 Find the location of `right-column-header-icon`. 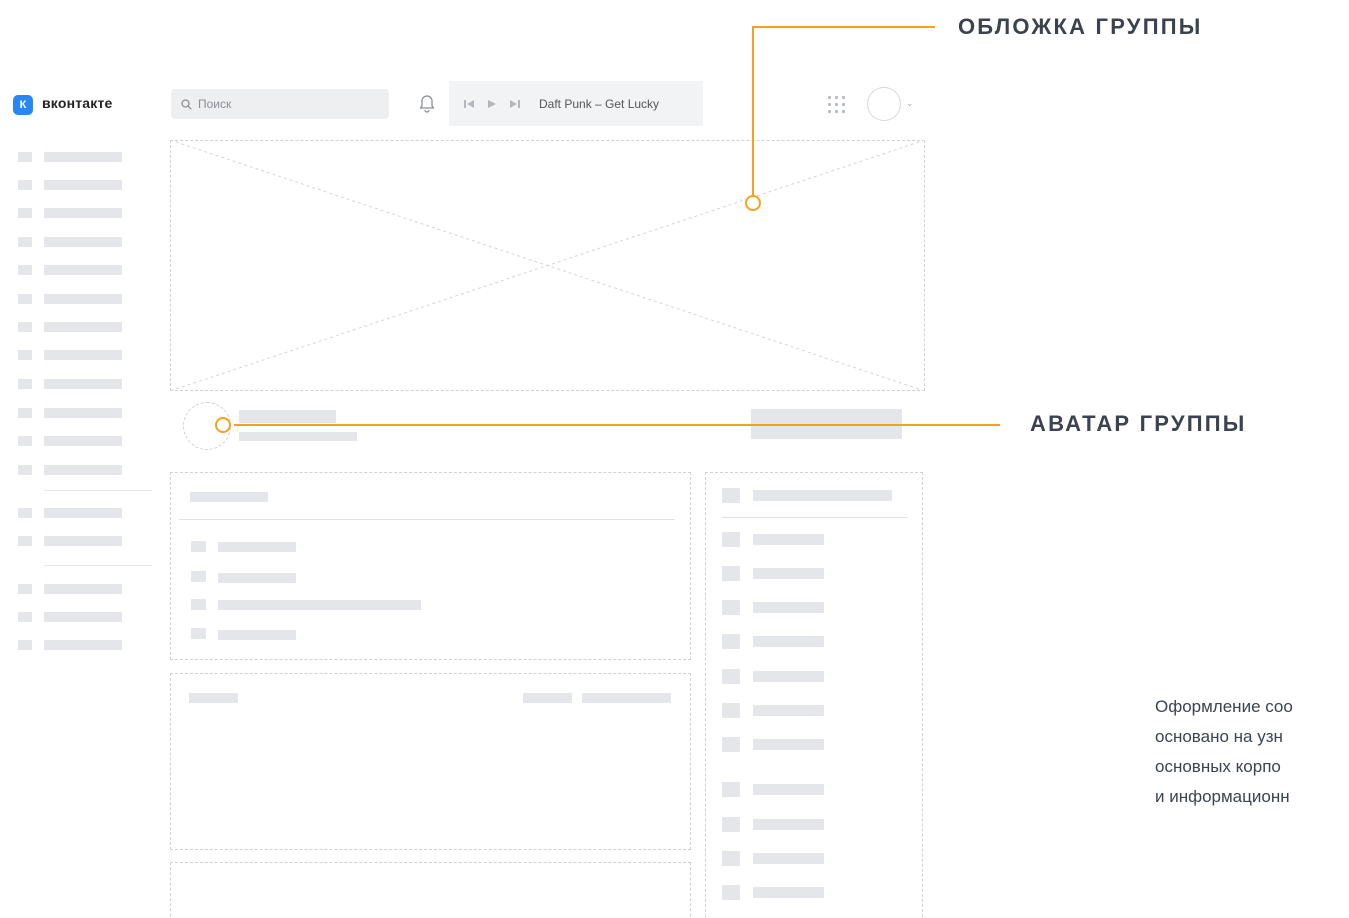

right-column-header-icon is located at coordinates (731, 495).